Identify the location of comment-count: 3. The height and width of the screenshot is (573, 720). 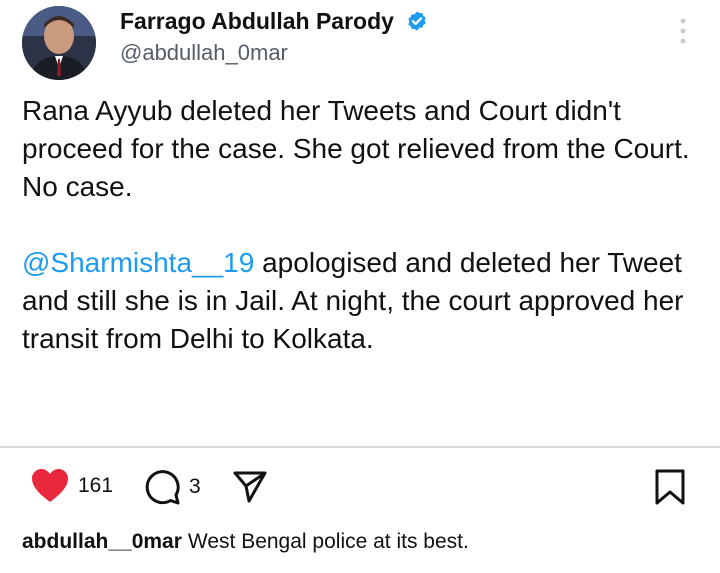
(195, 486).